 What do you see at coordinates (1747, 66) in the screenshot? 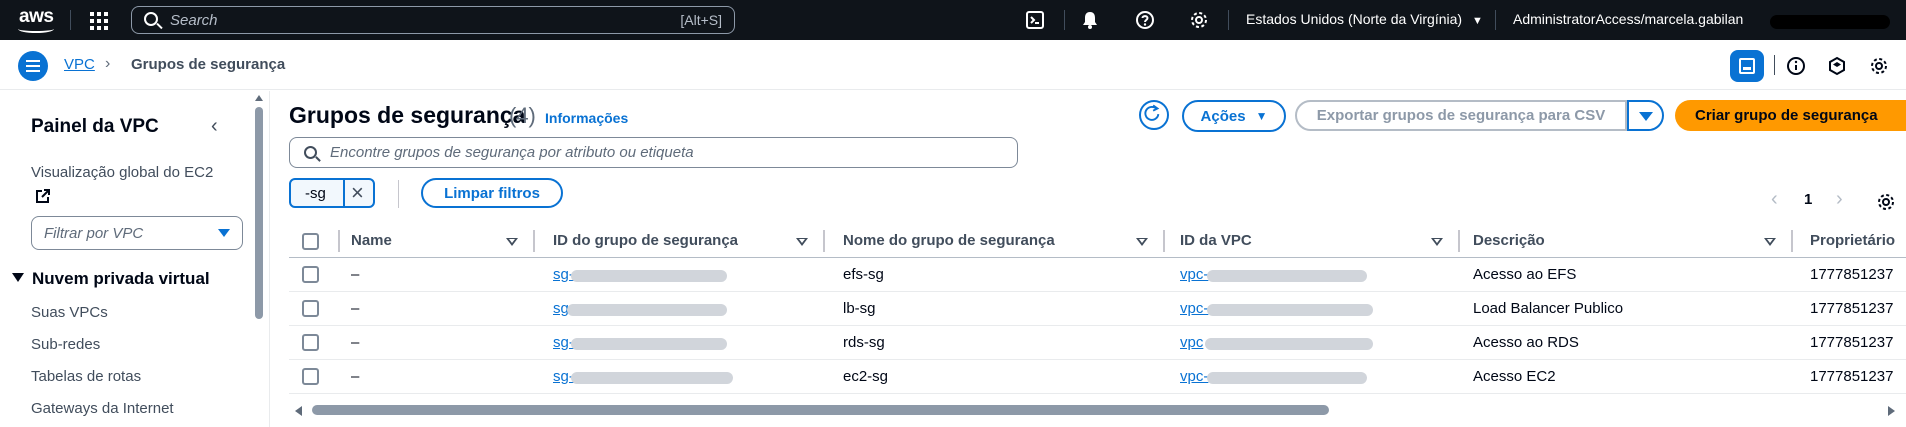
I see `split-panel-button` at bounding box center [1747, 66].